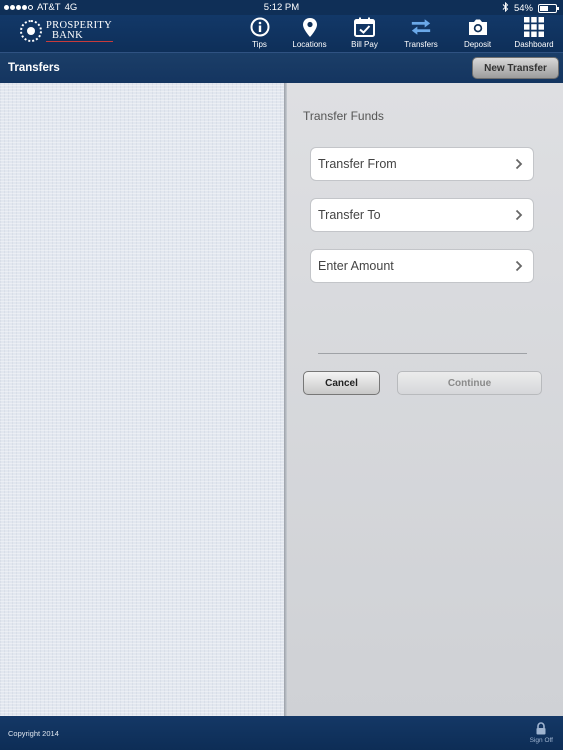  I want to click on nav-deposit-label: Deposit, so click(477, 44).